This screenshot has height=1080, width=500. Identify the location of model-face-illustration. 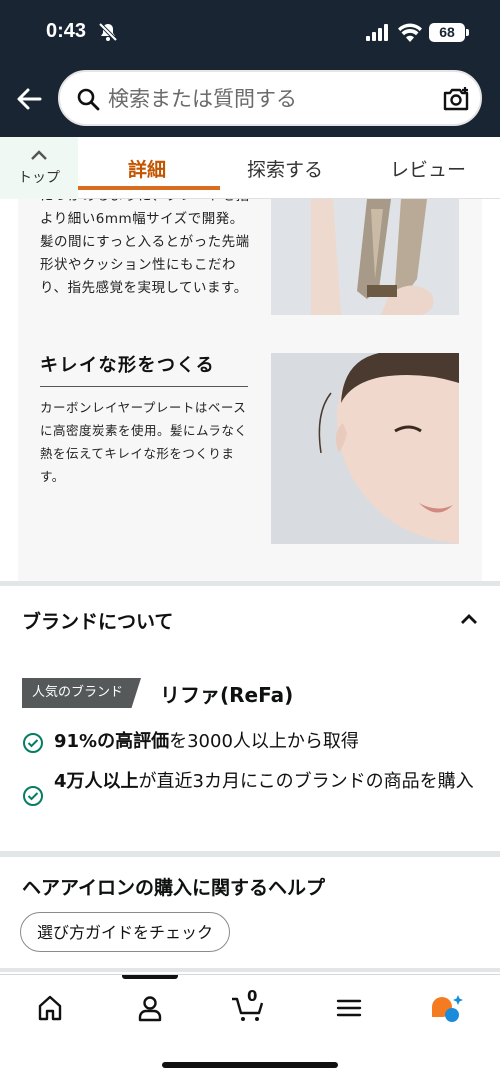
(365, 448).